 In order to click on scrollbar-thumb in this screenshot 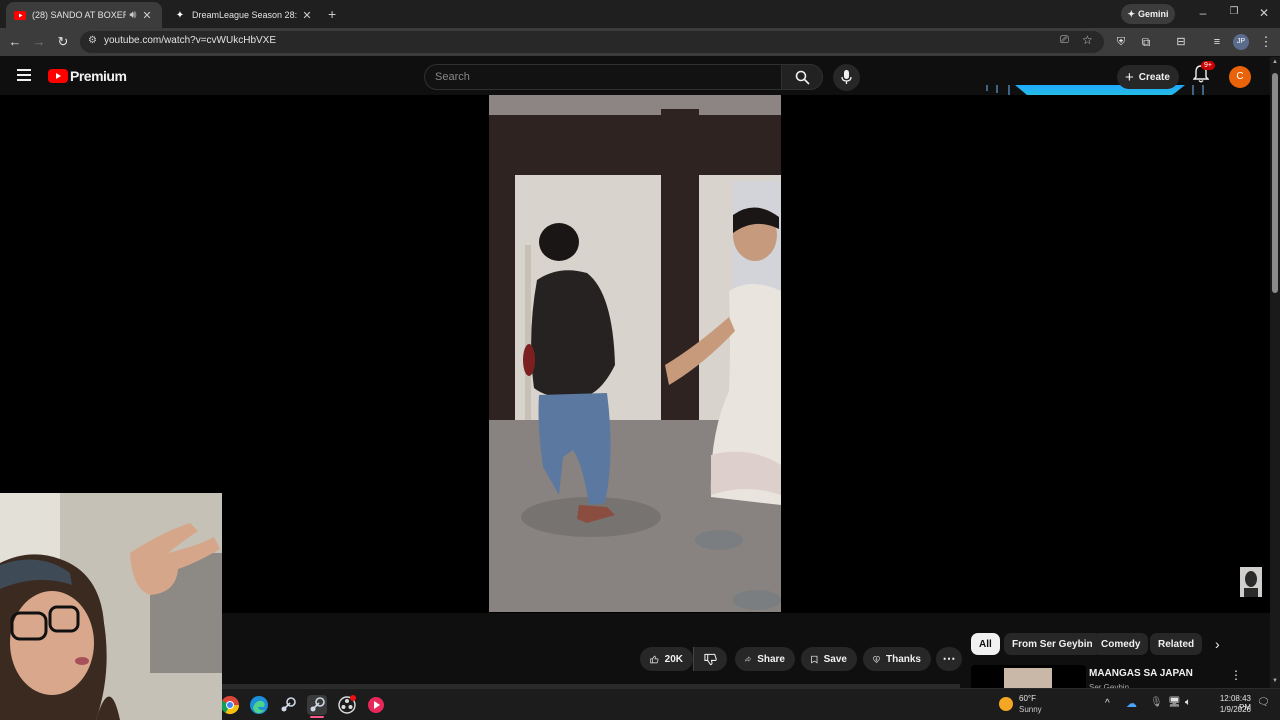, I will do `click(1275, 183)`.